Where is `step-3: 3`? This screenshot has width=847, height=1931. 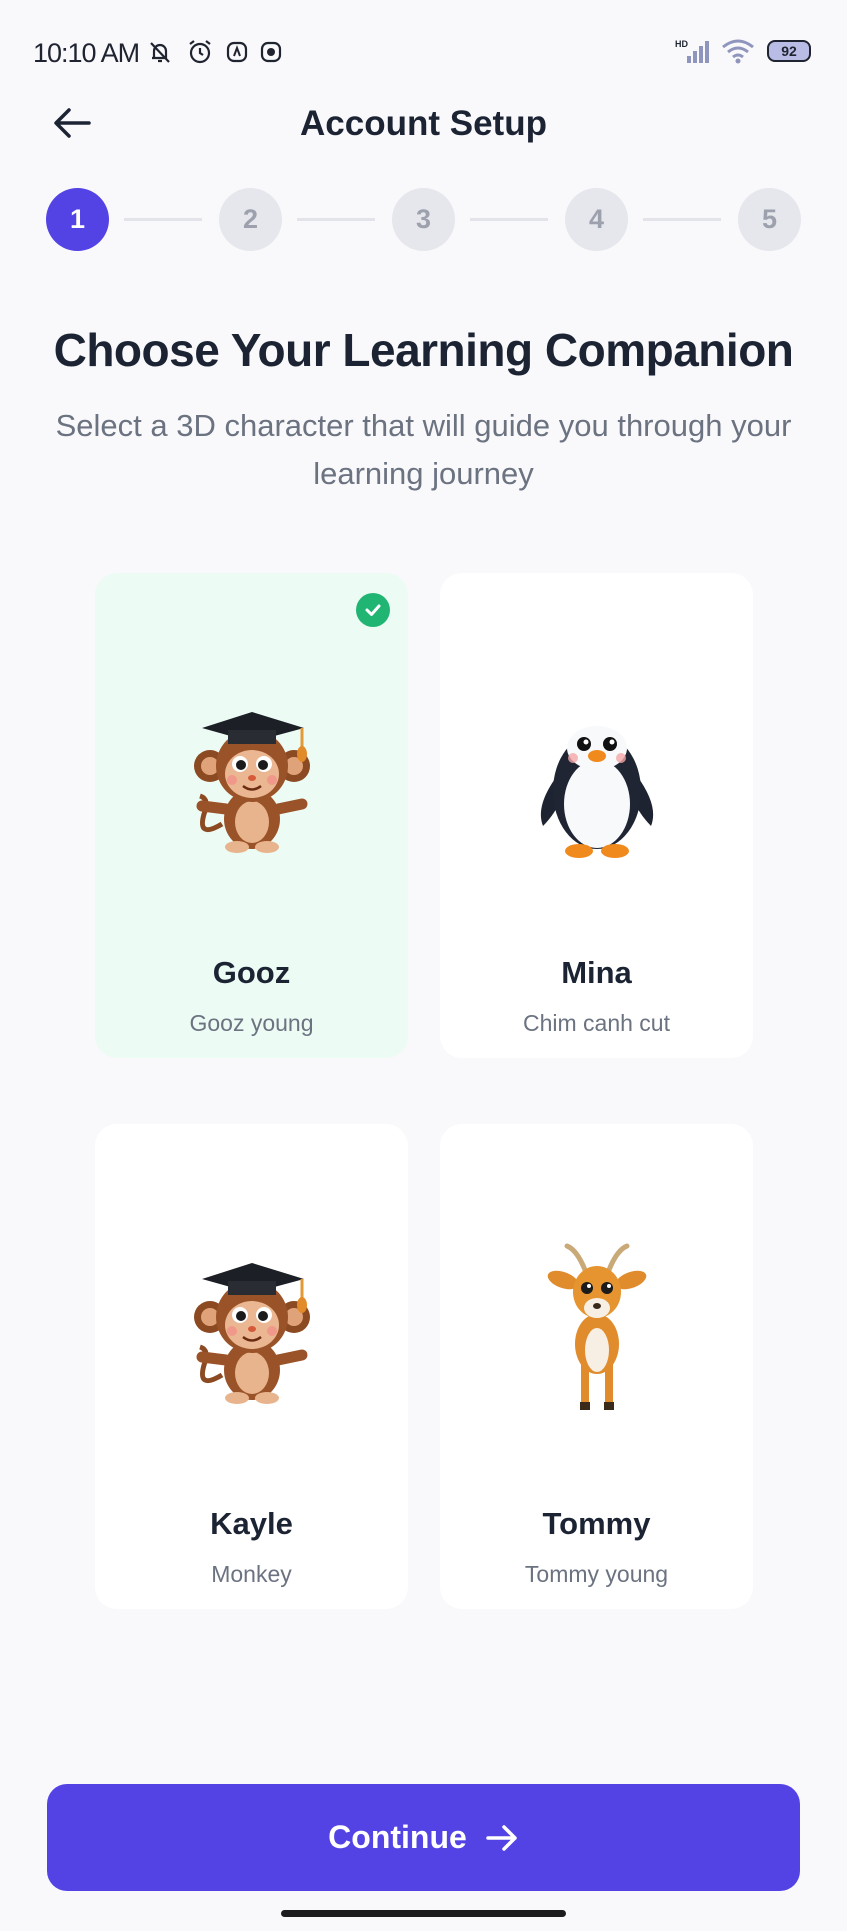 step-3: 3 is located at coordinates (423, 219).